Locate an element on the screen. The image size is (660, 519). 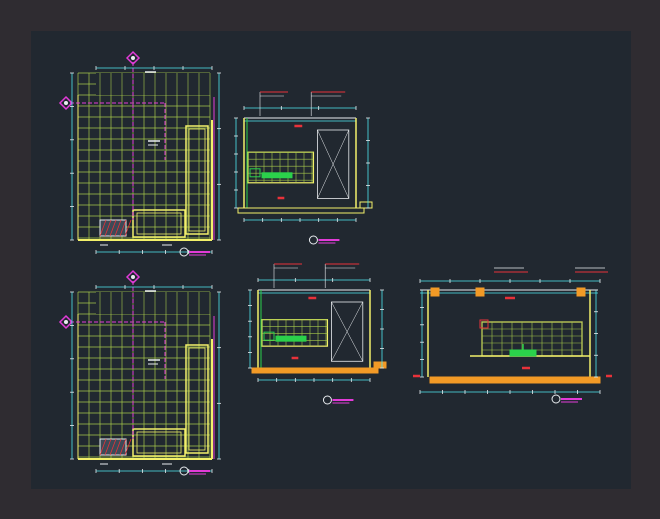
section-wide is located at coordinates (512, 335).